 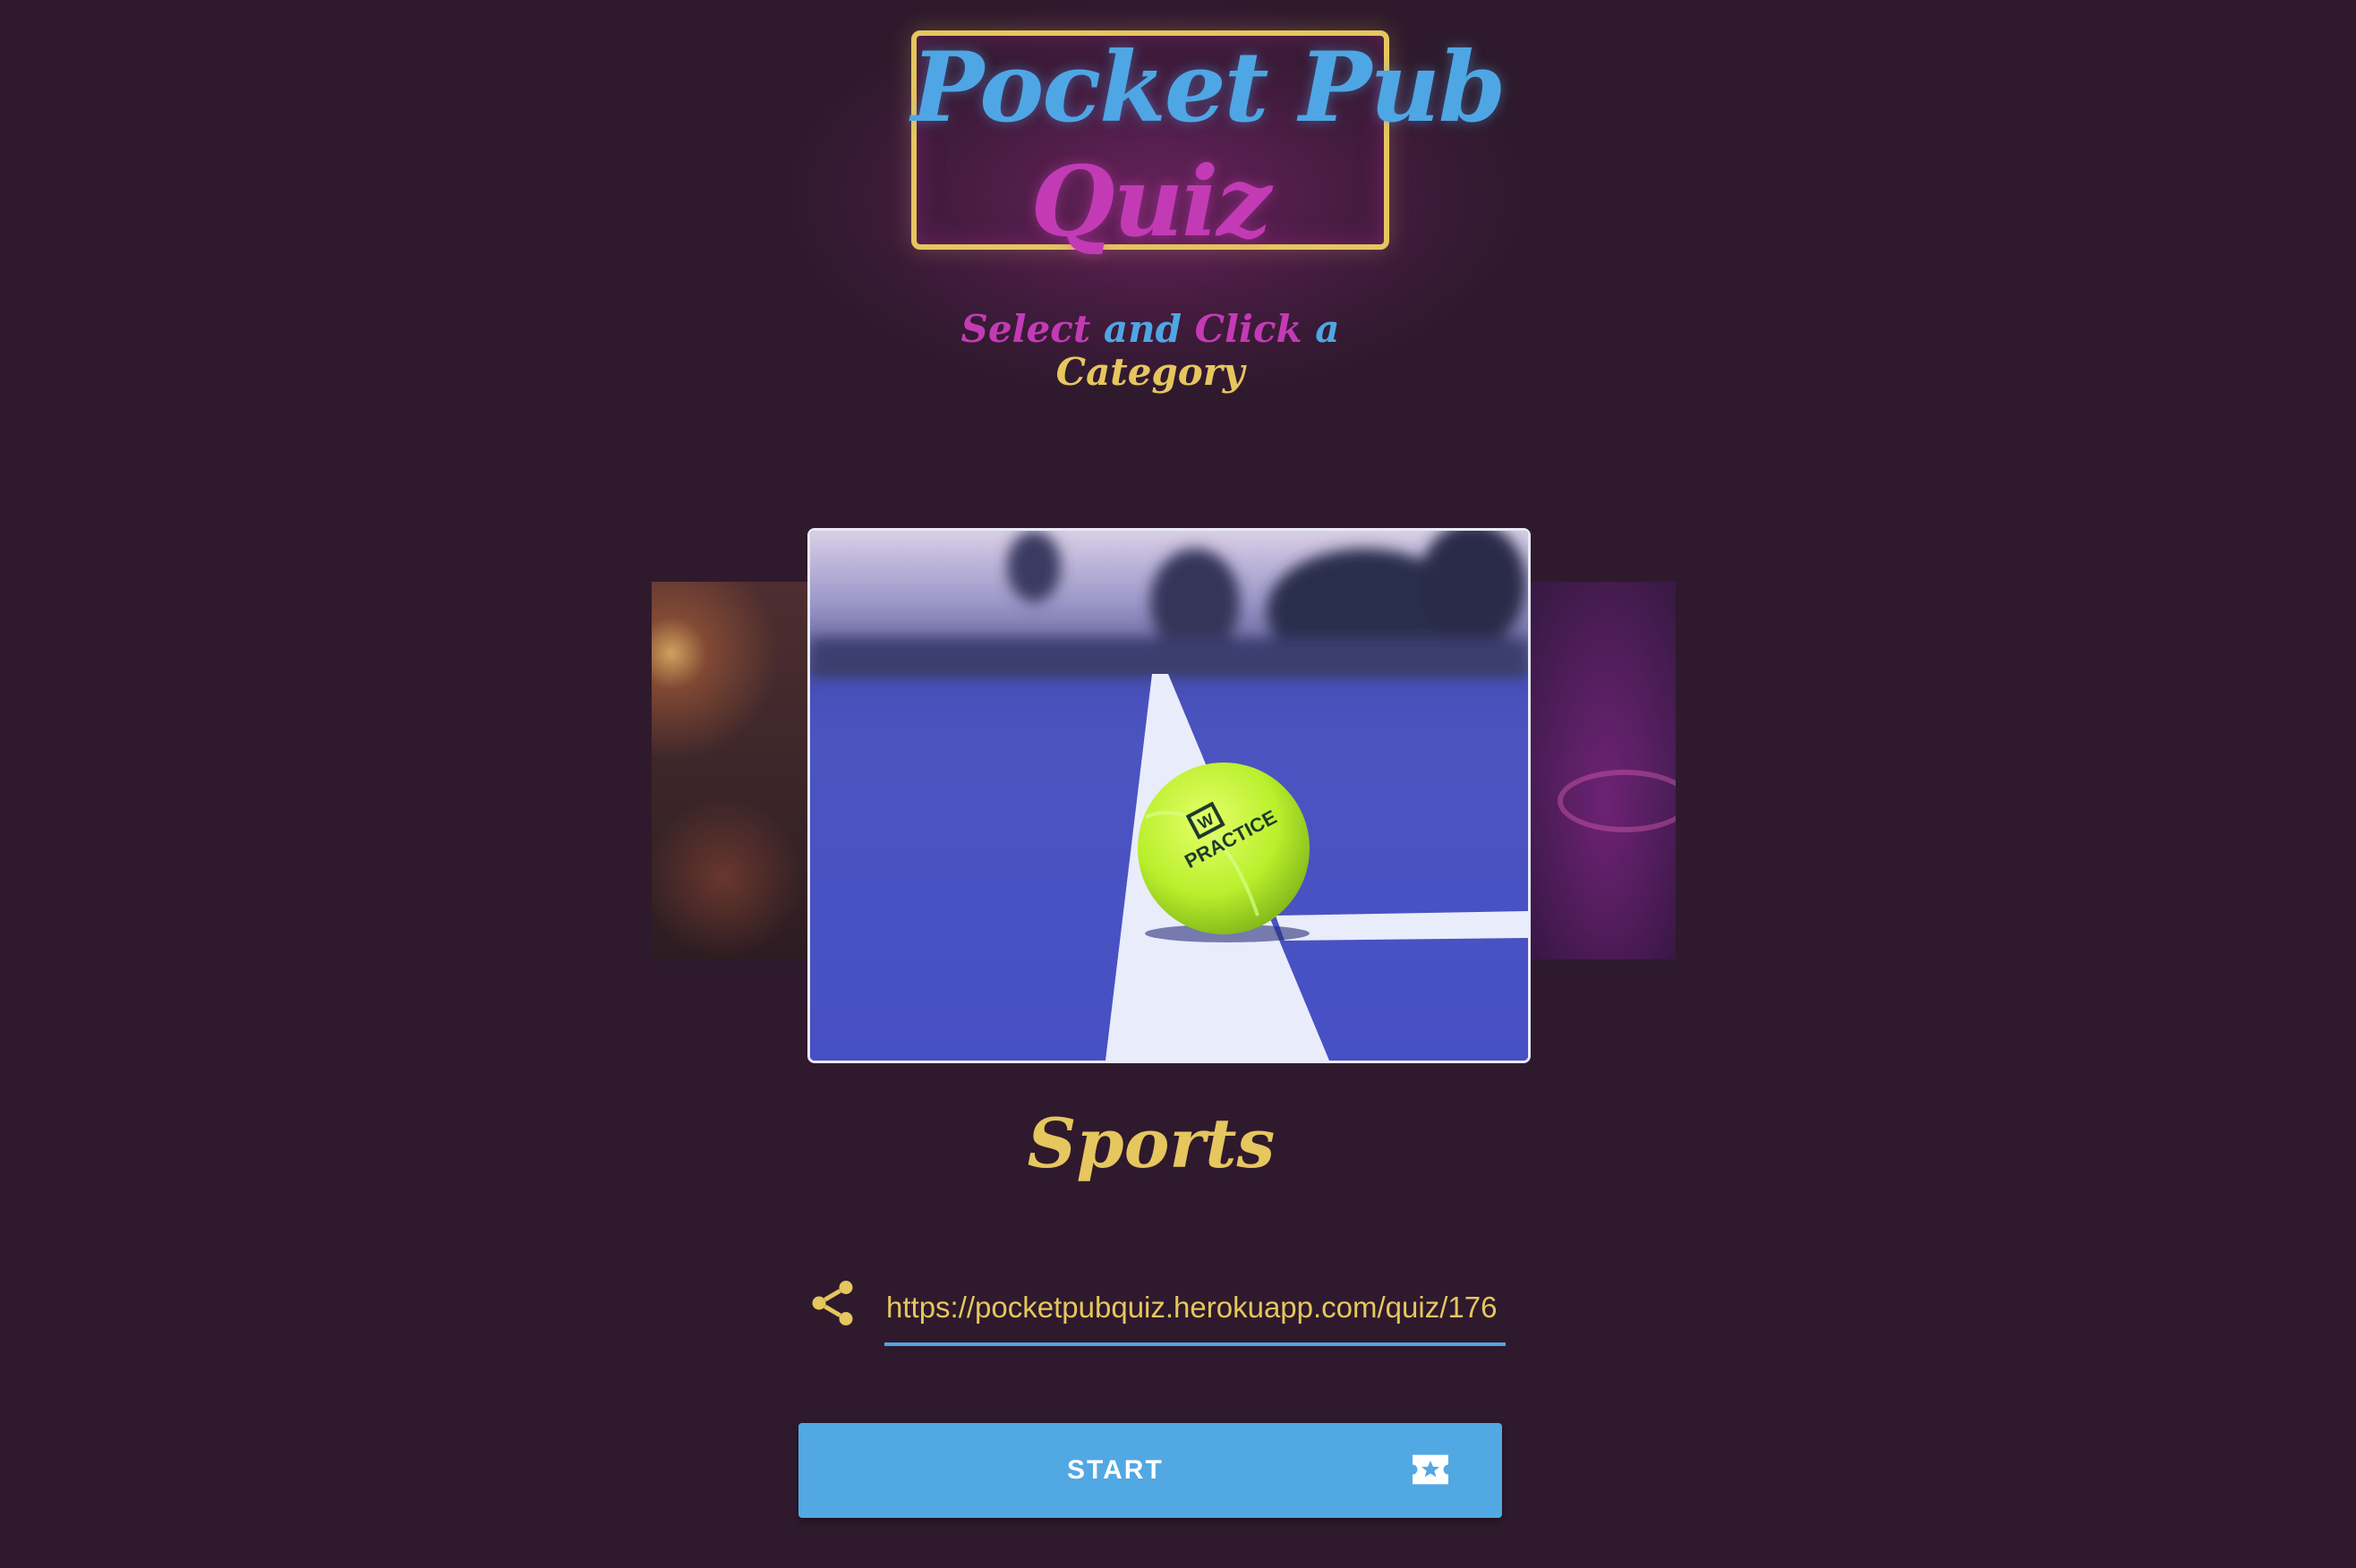 What do you see at coordinates (1328, 329) in the screenshot?
I see `instruction-word-a: a` at bounding box center [1328, 329].